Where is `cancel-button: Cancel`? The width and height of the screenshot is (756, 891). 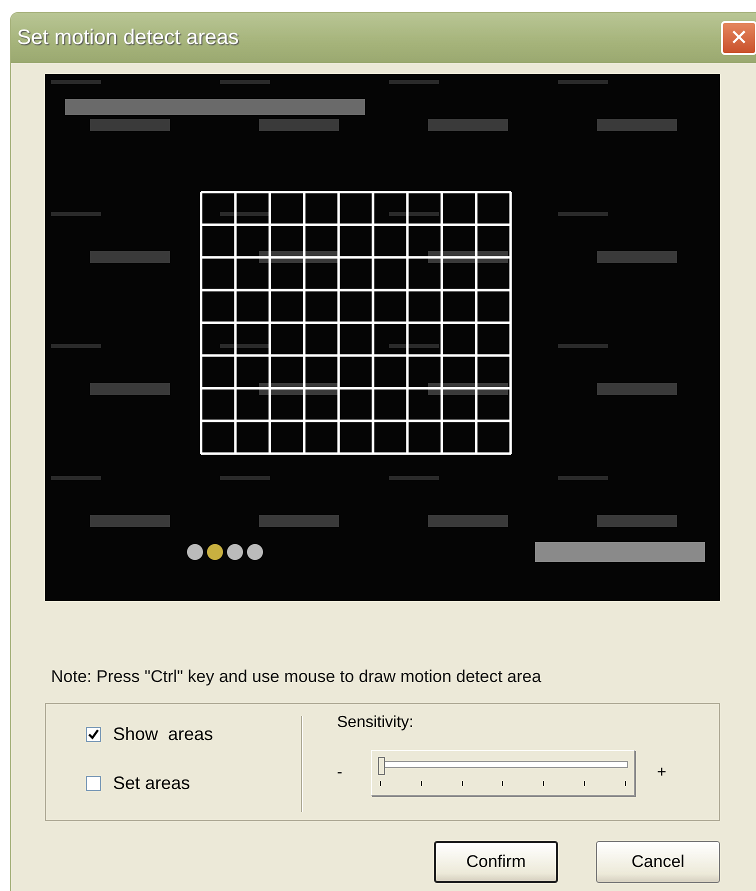 cancel-button: Cancel is located at coordinates (658, 862).